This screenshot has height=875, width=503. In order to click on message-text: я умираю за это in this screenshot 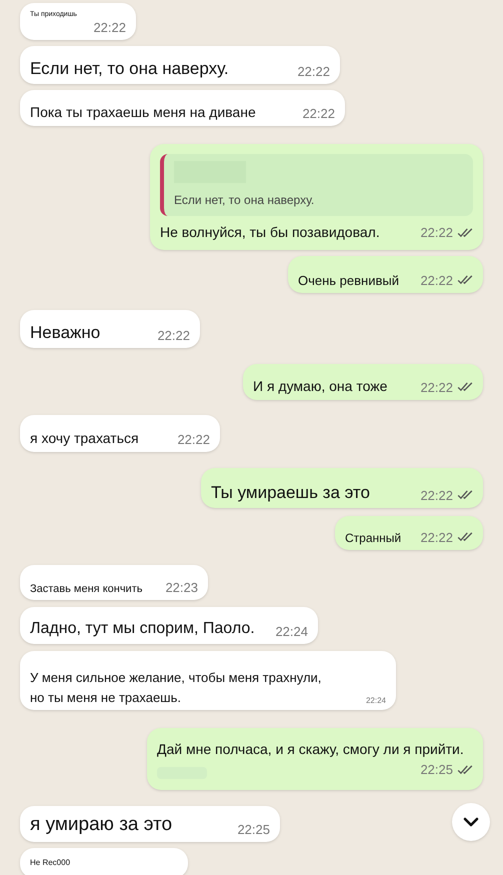, I will do `click(101, 824)`.